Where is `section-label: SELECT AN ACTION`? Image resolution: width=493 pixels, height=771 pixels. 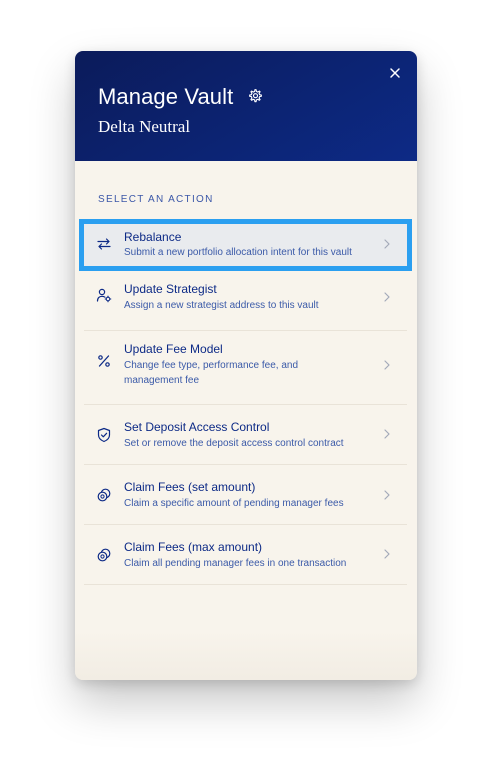 section-label: SELECT AN ACTION is located at coordinates (156, 199).